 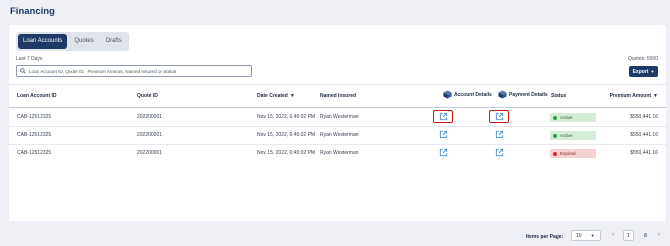 I want to click on header-label: Account Details, so click(x=473, y=94).